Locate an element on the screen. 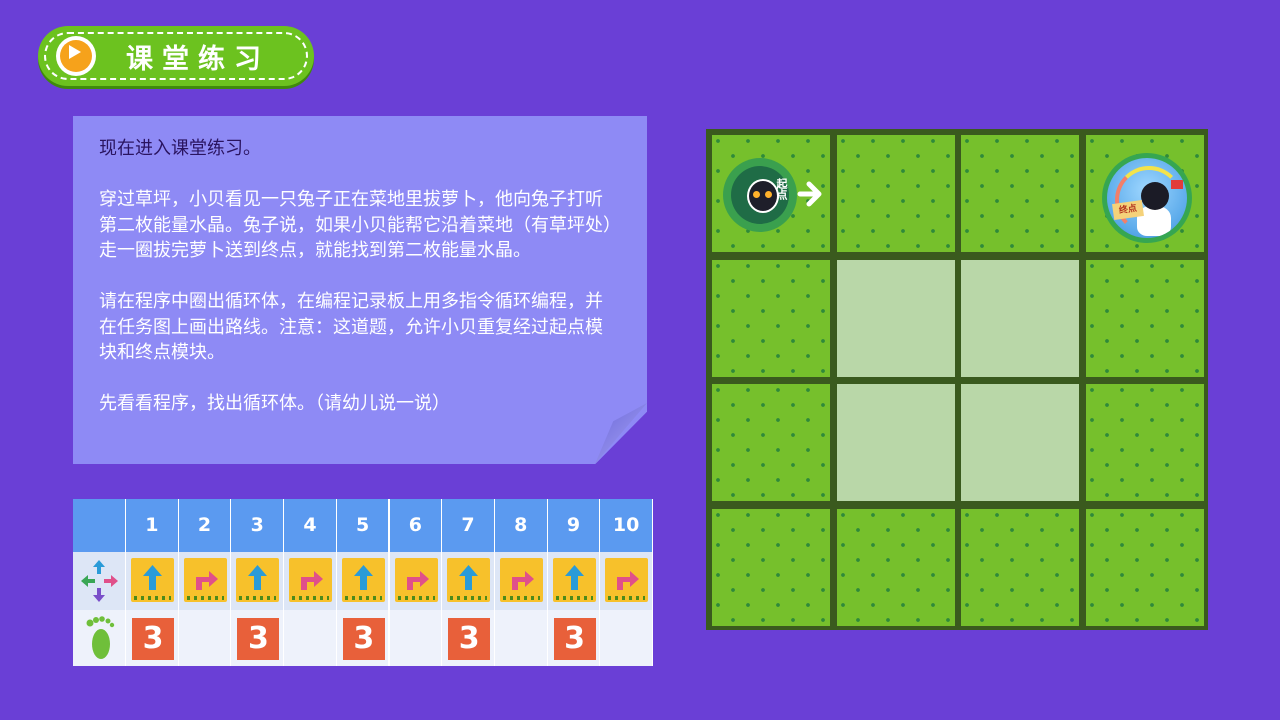  step-number-header: 9 is located at coordinates (574, 525).